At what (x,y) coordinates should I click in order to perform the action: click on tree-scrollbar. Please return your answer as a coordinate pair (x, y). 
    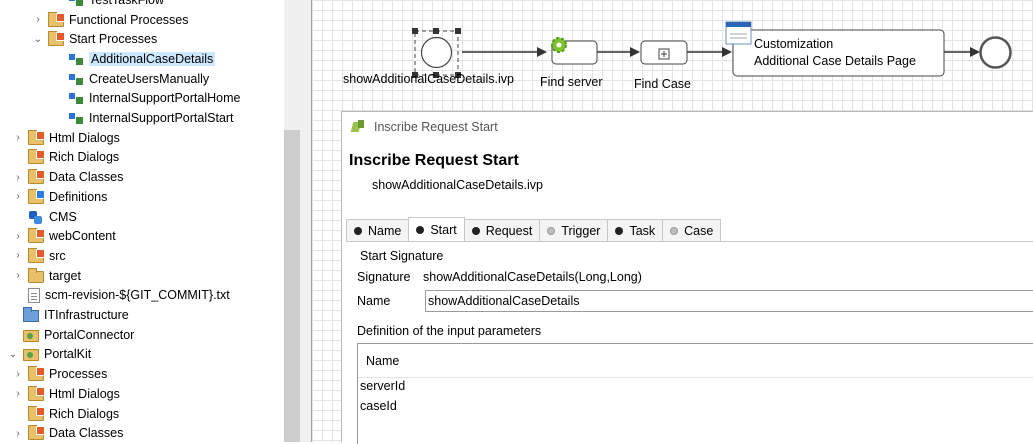
    Looking at the image, I should click on (292, 221).